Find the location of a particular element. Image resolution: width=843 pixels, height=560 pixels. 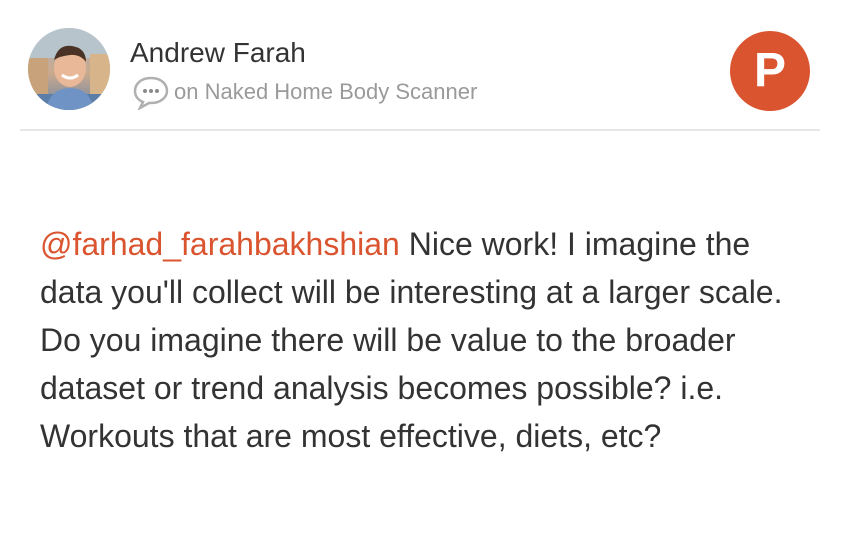

author-name: Andrew Farah is located at coordinates (218, 53).